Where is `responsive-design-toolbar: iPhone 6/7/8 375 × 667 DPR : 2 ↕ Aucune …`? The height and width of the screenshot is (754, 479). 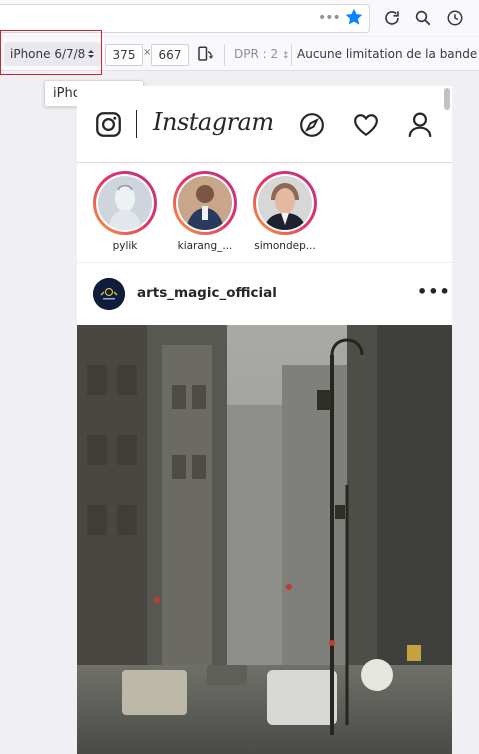
responsive-design-toolbar: iPhone 6/7/8 375 × 667 DPR : 2 ↕ Aucune … is located at coordinates (239, 54).